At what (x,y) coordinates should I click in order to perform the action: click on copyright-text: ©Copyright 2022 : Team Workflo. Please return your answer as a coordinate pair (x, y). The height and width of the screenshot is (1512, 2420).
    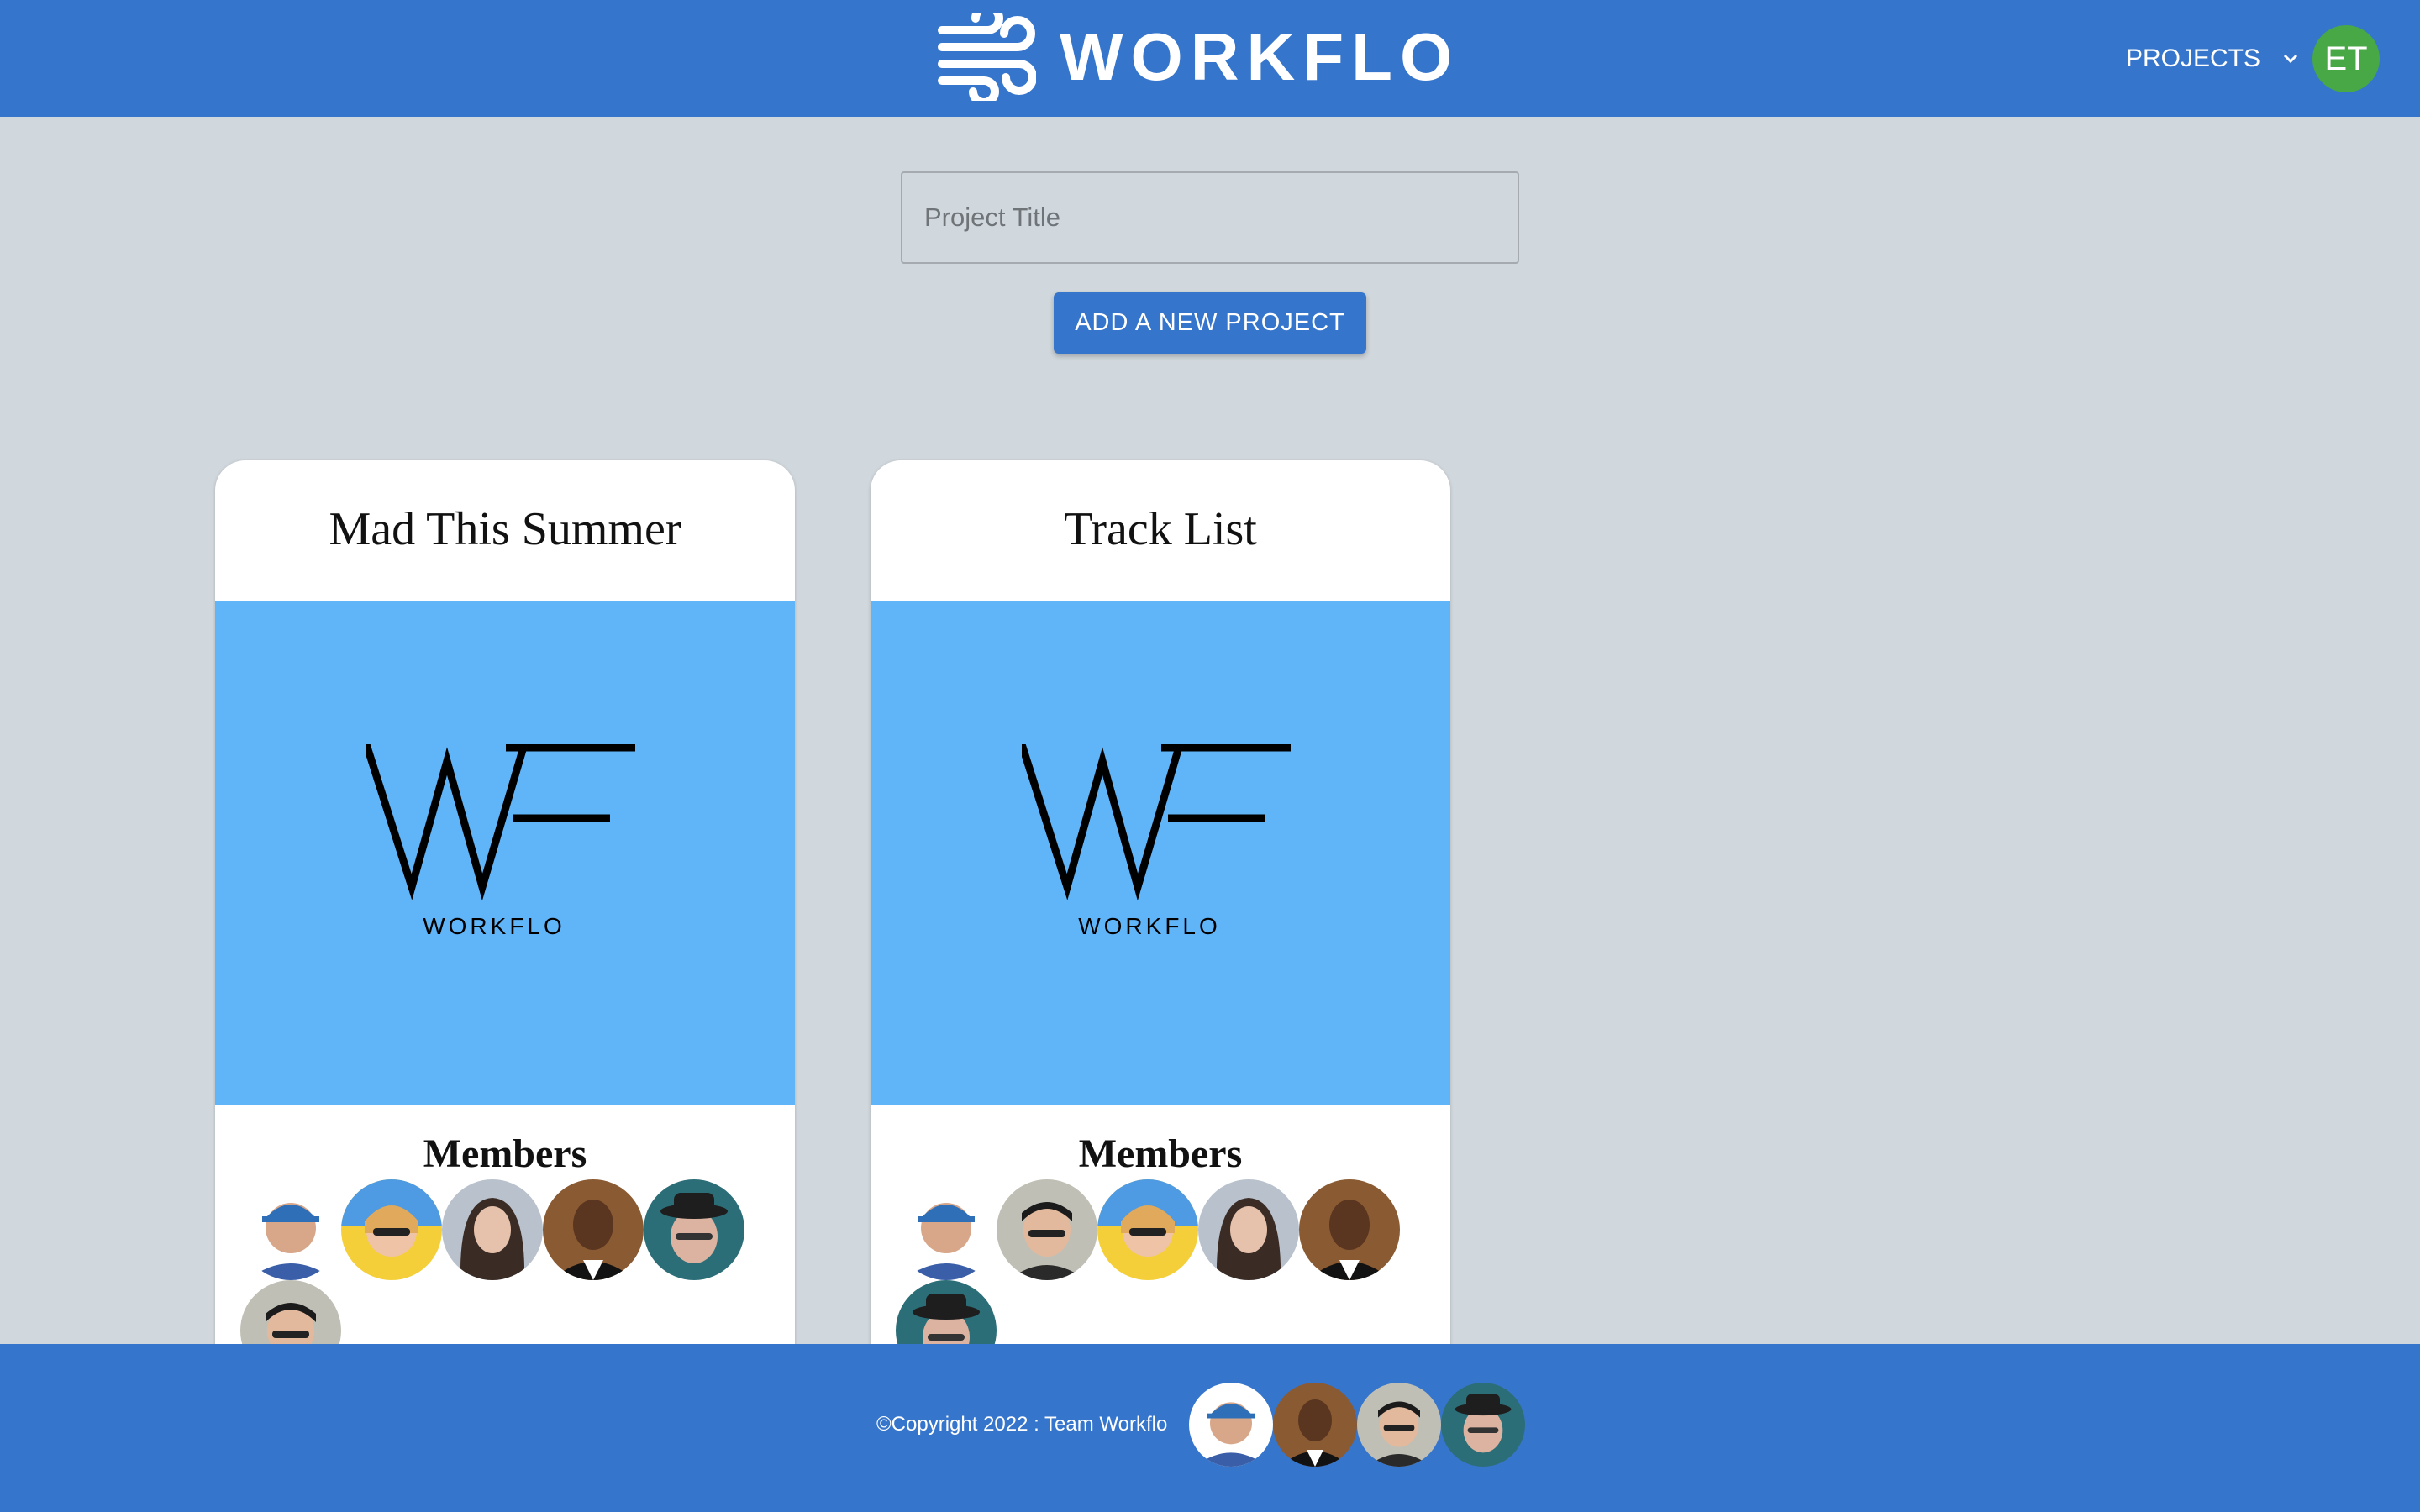
    Looking at the image, I should click on (1022, 1424).